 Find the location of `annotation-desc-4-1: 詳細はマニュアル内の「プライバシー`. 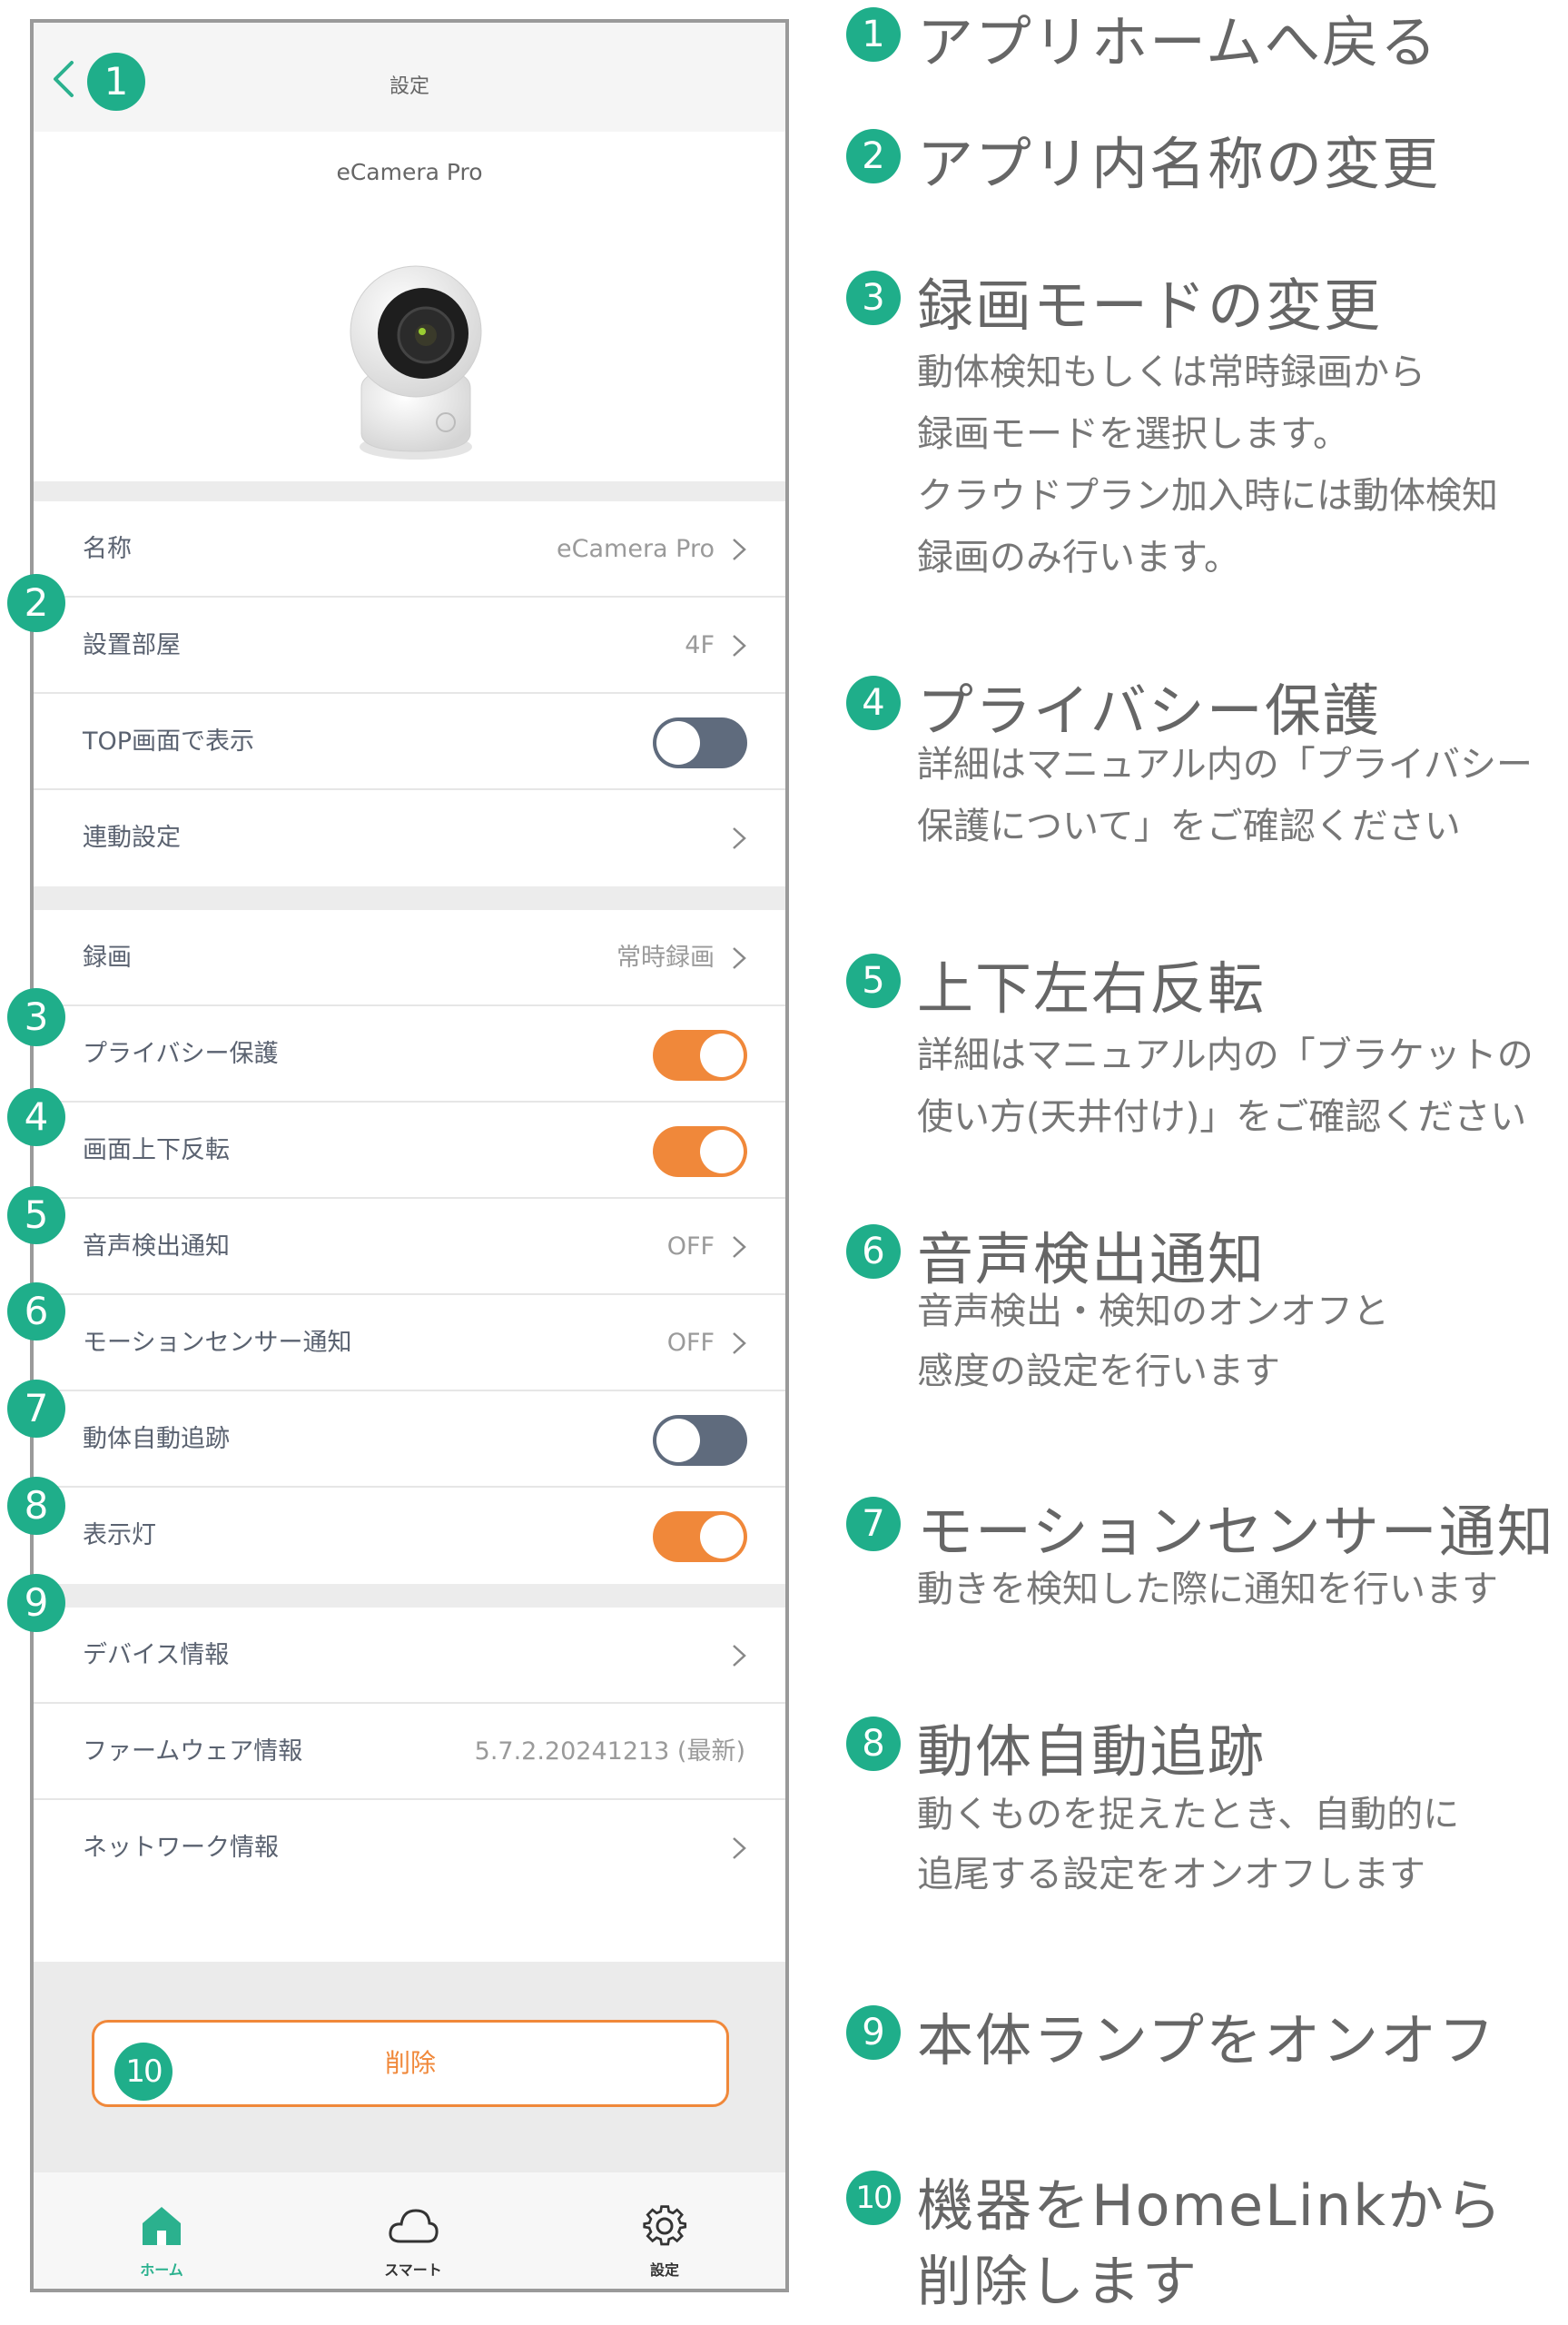

annotation-desc-4-1: 詳細はマニュアル内の「プライバシー is located at coordinates (1225, 765).